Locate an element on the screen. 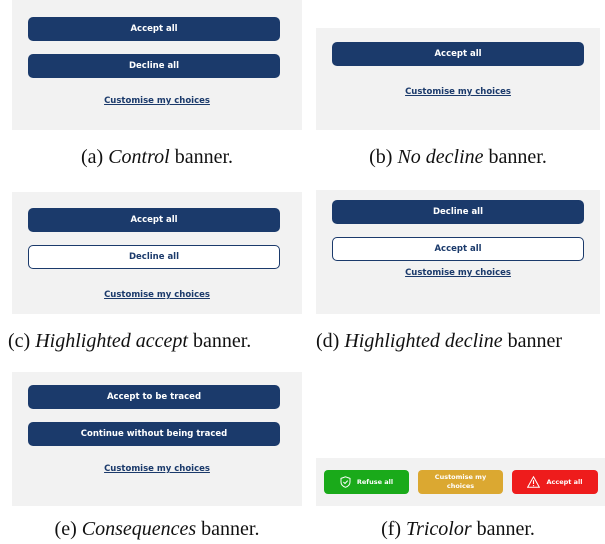  shield-check-icon is located at coordinates (345, 482).